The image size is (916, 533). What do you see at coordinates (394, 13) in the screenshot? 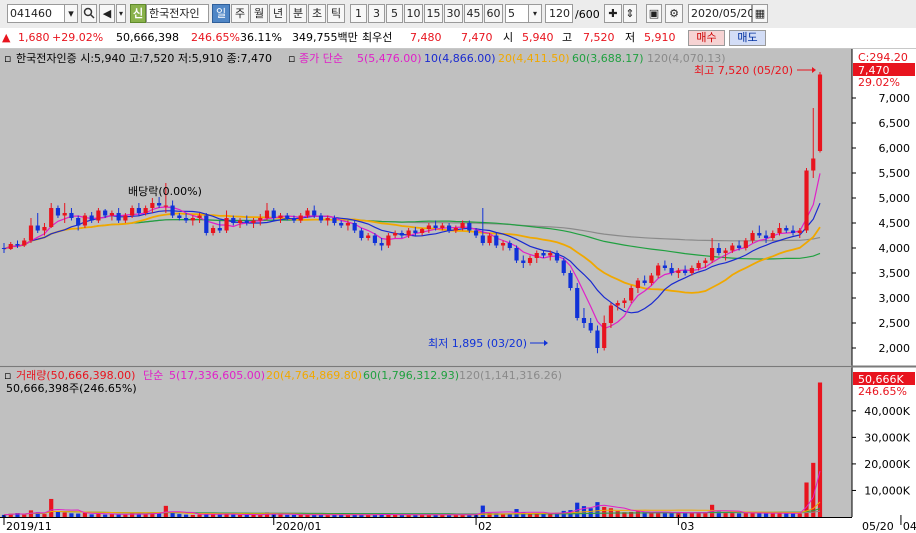
I see `interval-5: 5` at bounding box center [394, 13].